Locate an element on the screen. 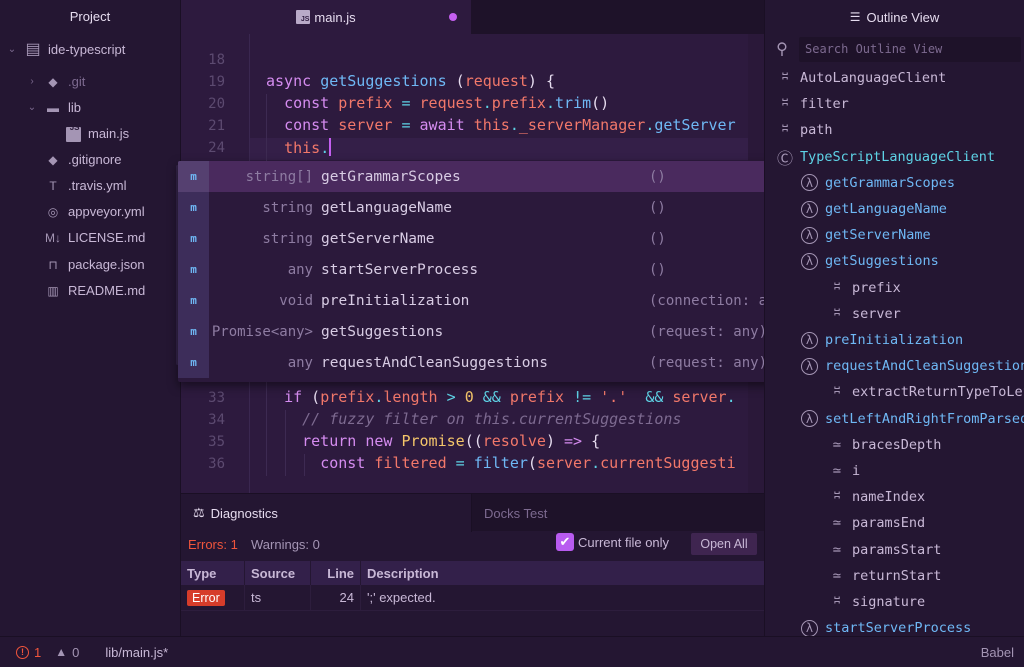 This screenshot has width=1024, height=667. tree-item: T .travis.yml is located at coordinates (76, 186).